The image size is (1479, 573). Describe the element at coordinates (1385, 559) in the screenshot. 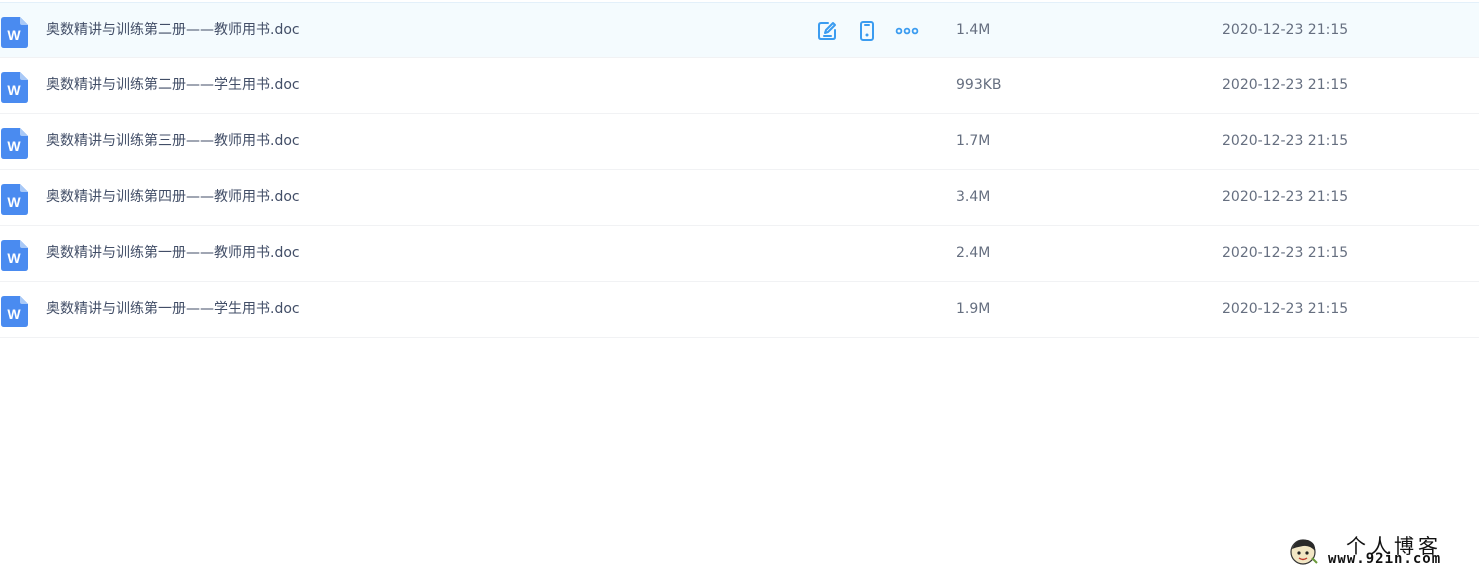

I see `watermark-url: www.92in.com` at that location.